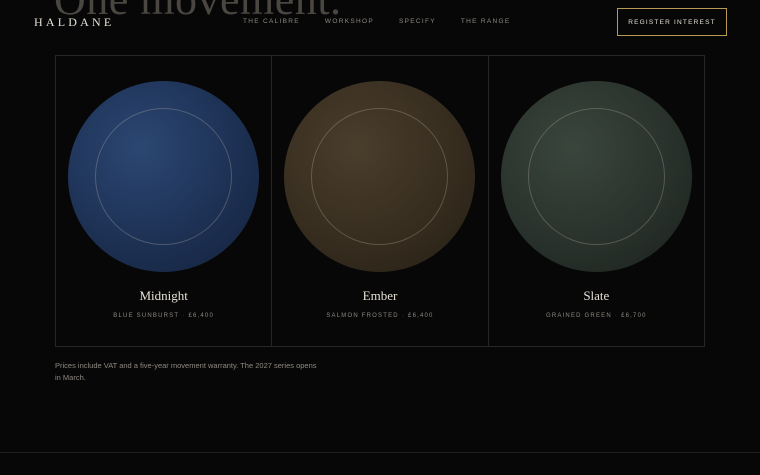  What do you see at coordinates (596, 295) in the screenshot?
I see `variant-name: Slate` at bounding box center [596, 295].